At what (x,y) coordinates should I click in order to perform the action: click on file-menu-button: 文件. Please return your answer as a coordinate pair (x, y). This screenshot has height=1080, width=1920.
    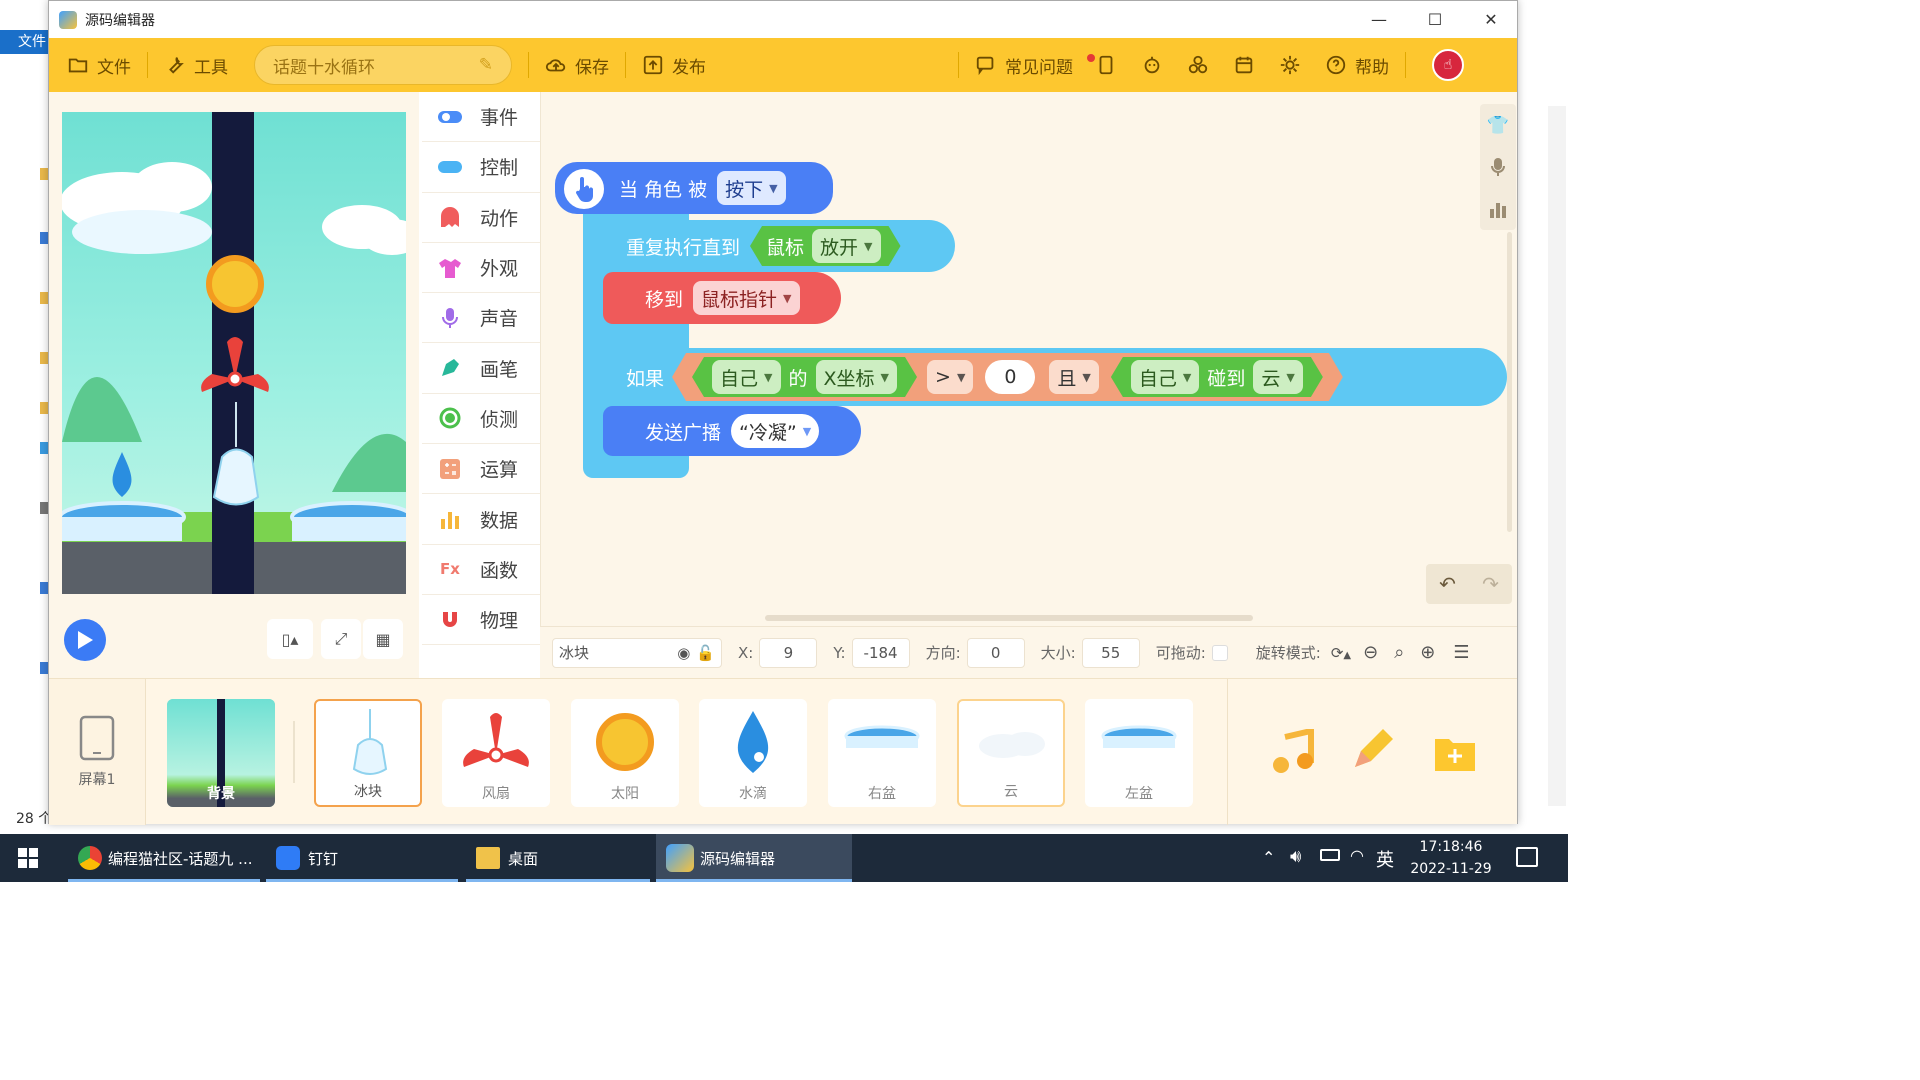
    Looking at the image, I should click on (99, 65).